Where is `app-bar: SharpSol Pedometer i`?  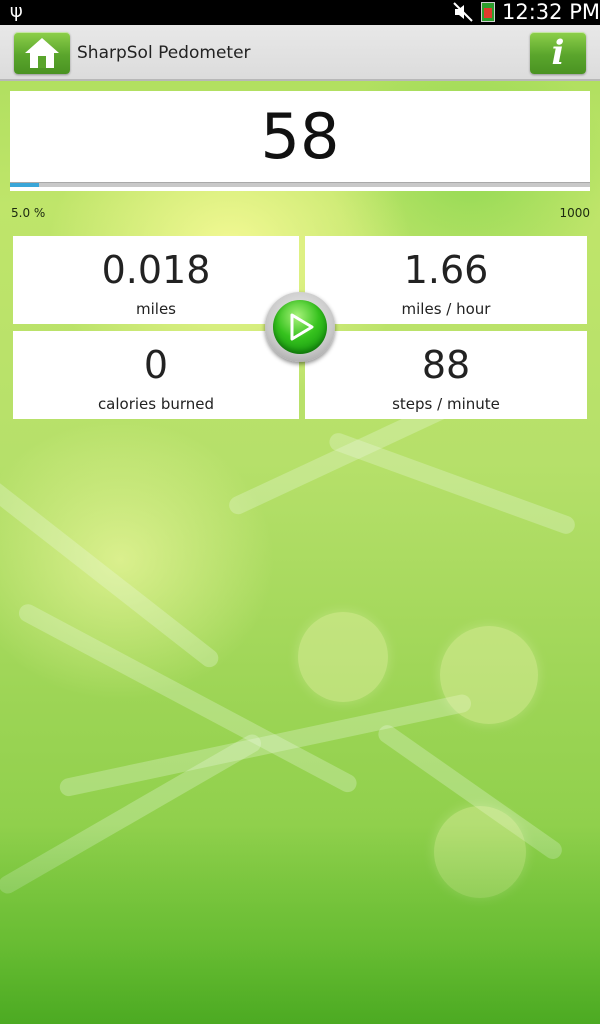
app-bar: SharpSol Pedometer i is located at coordinates (300, 53).